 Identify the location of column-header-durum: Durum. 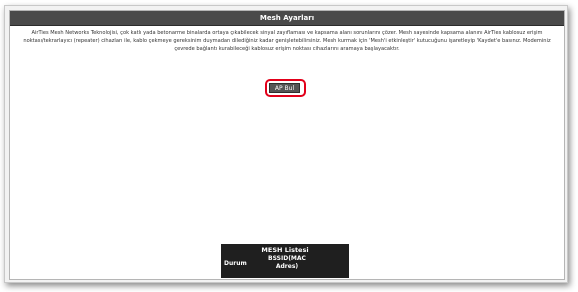
(235, 263).